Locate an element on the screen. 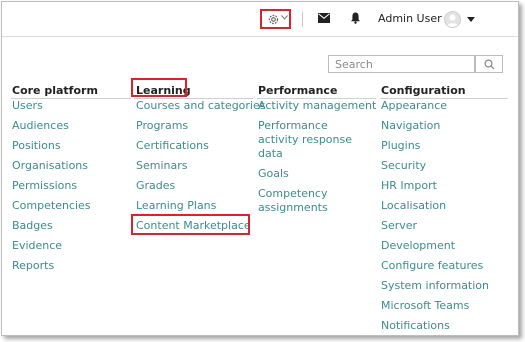 This screenshot has height=342, width=525. settings-gear-button is located at coordinates (275, 19).